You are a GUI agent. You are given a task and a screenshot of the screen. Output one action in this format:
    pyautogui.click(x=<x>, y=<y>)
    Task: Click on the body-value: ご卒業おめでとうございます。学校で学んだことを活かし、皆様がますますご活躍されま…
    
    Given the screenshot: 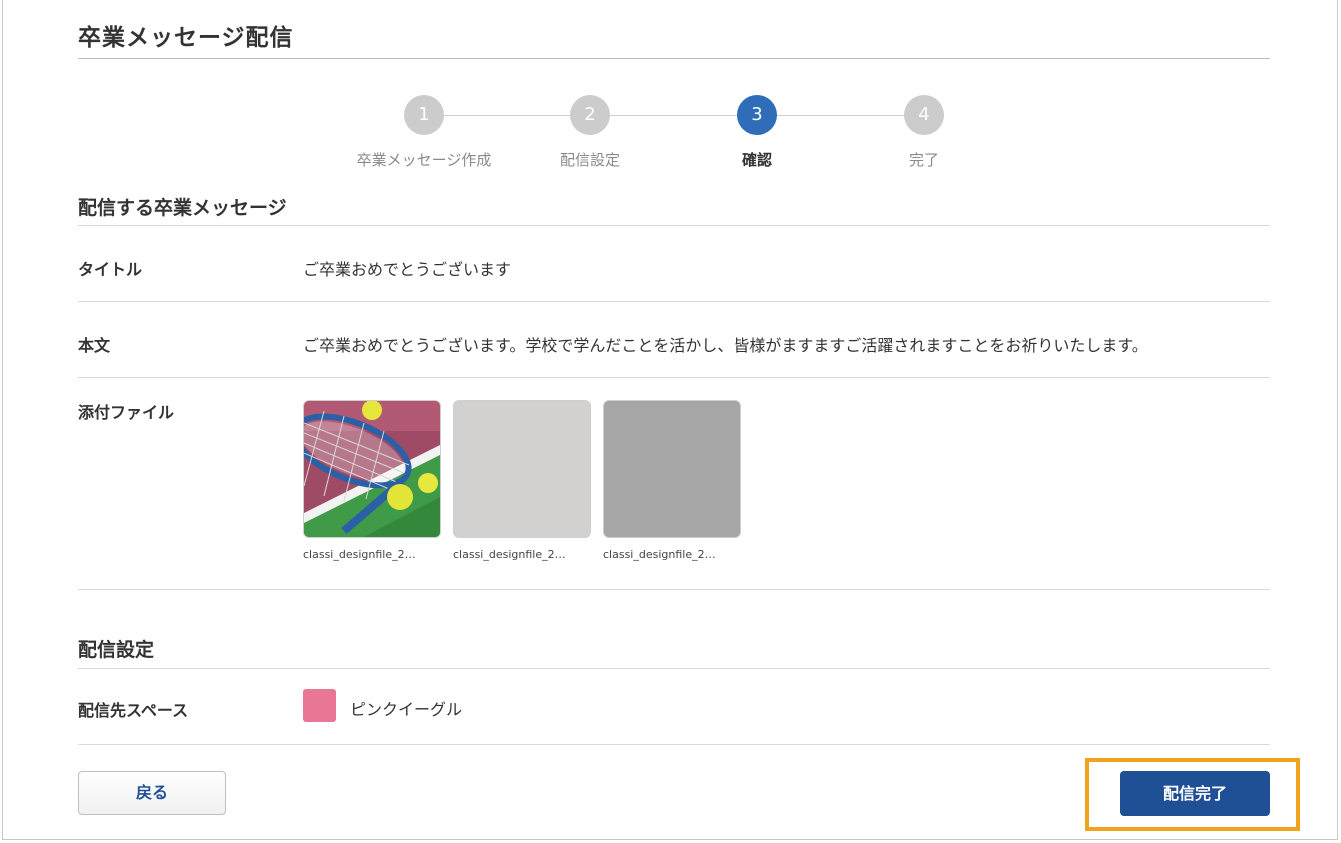 What is the action you would take?
    pyautogui.click(x=725, y=345)
    